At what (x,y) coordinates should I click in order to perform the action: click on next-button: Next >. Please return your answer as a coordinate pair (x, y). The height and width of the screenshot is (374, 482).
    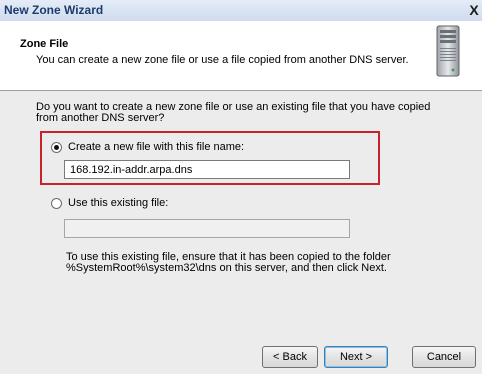
    Looking at the image, I should click on (356, 357).